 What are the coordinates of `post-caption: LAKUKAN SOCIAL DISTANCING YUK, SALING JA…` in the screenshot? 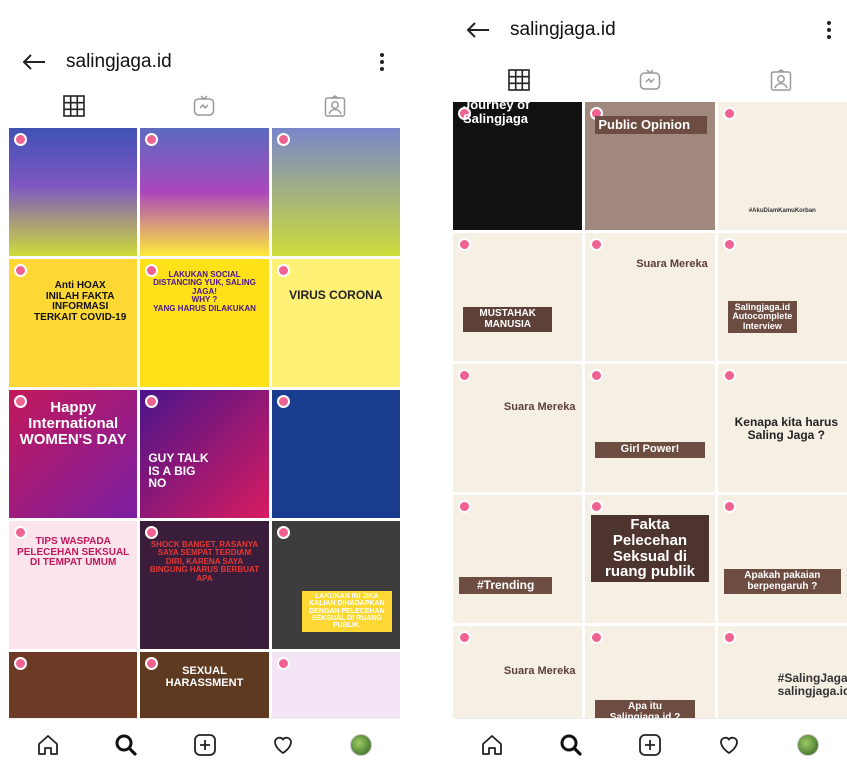 It's located at (204, 291).